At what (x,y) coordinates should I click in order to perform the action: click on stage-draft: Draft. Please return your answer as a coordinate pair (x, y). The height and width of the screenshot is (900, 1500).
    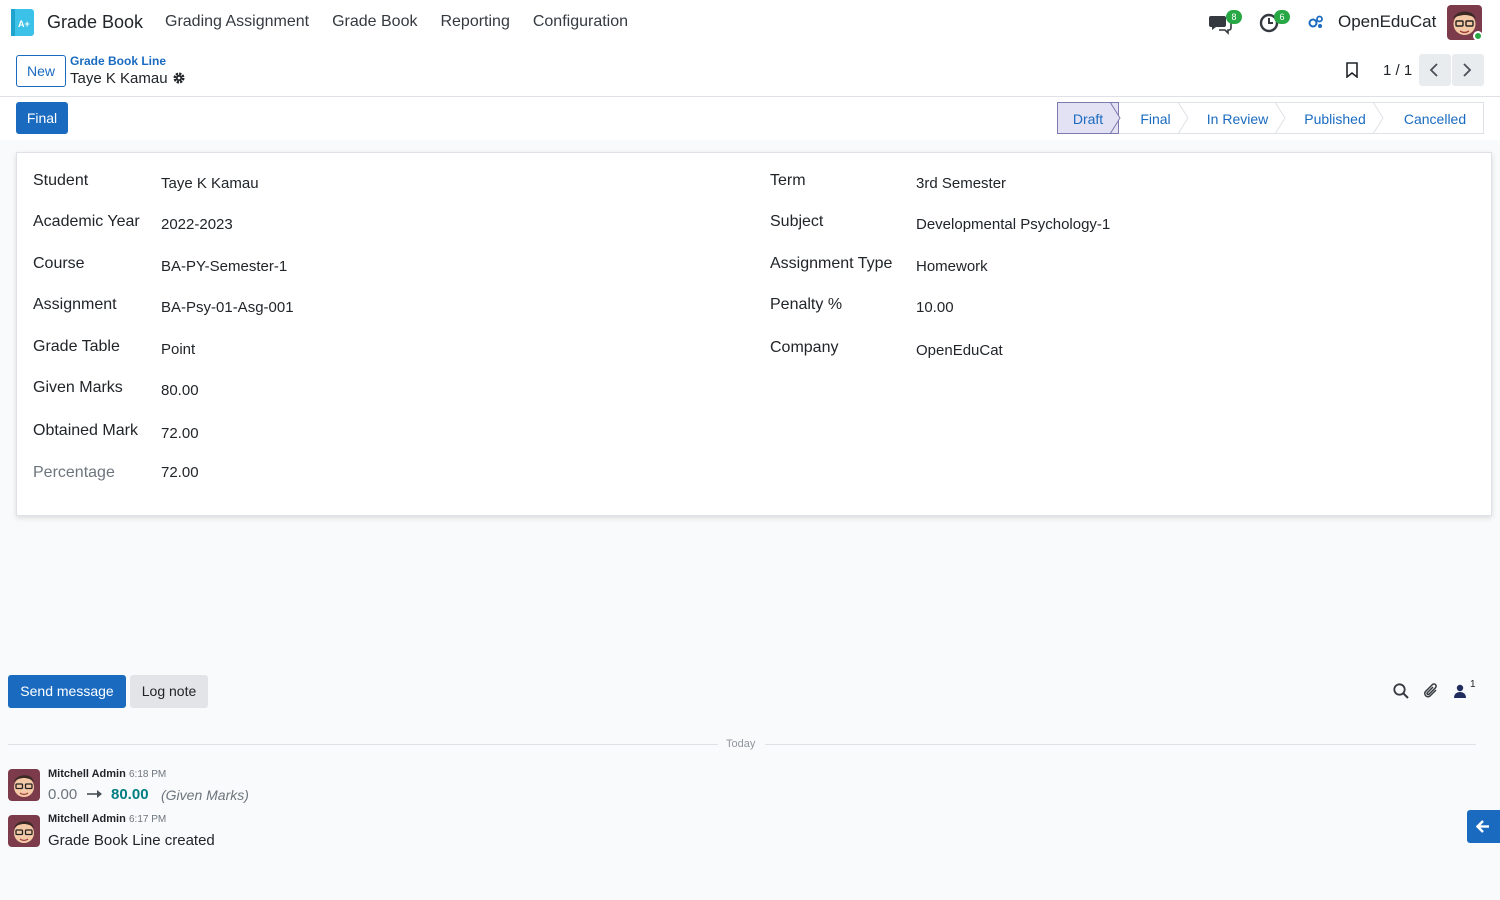
    Looking at the image, I should click on (1089, 118).